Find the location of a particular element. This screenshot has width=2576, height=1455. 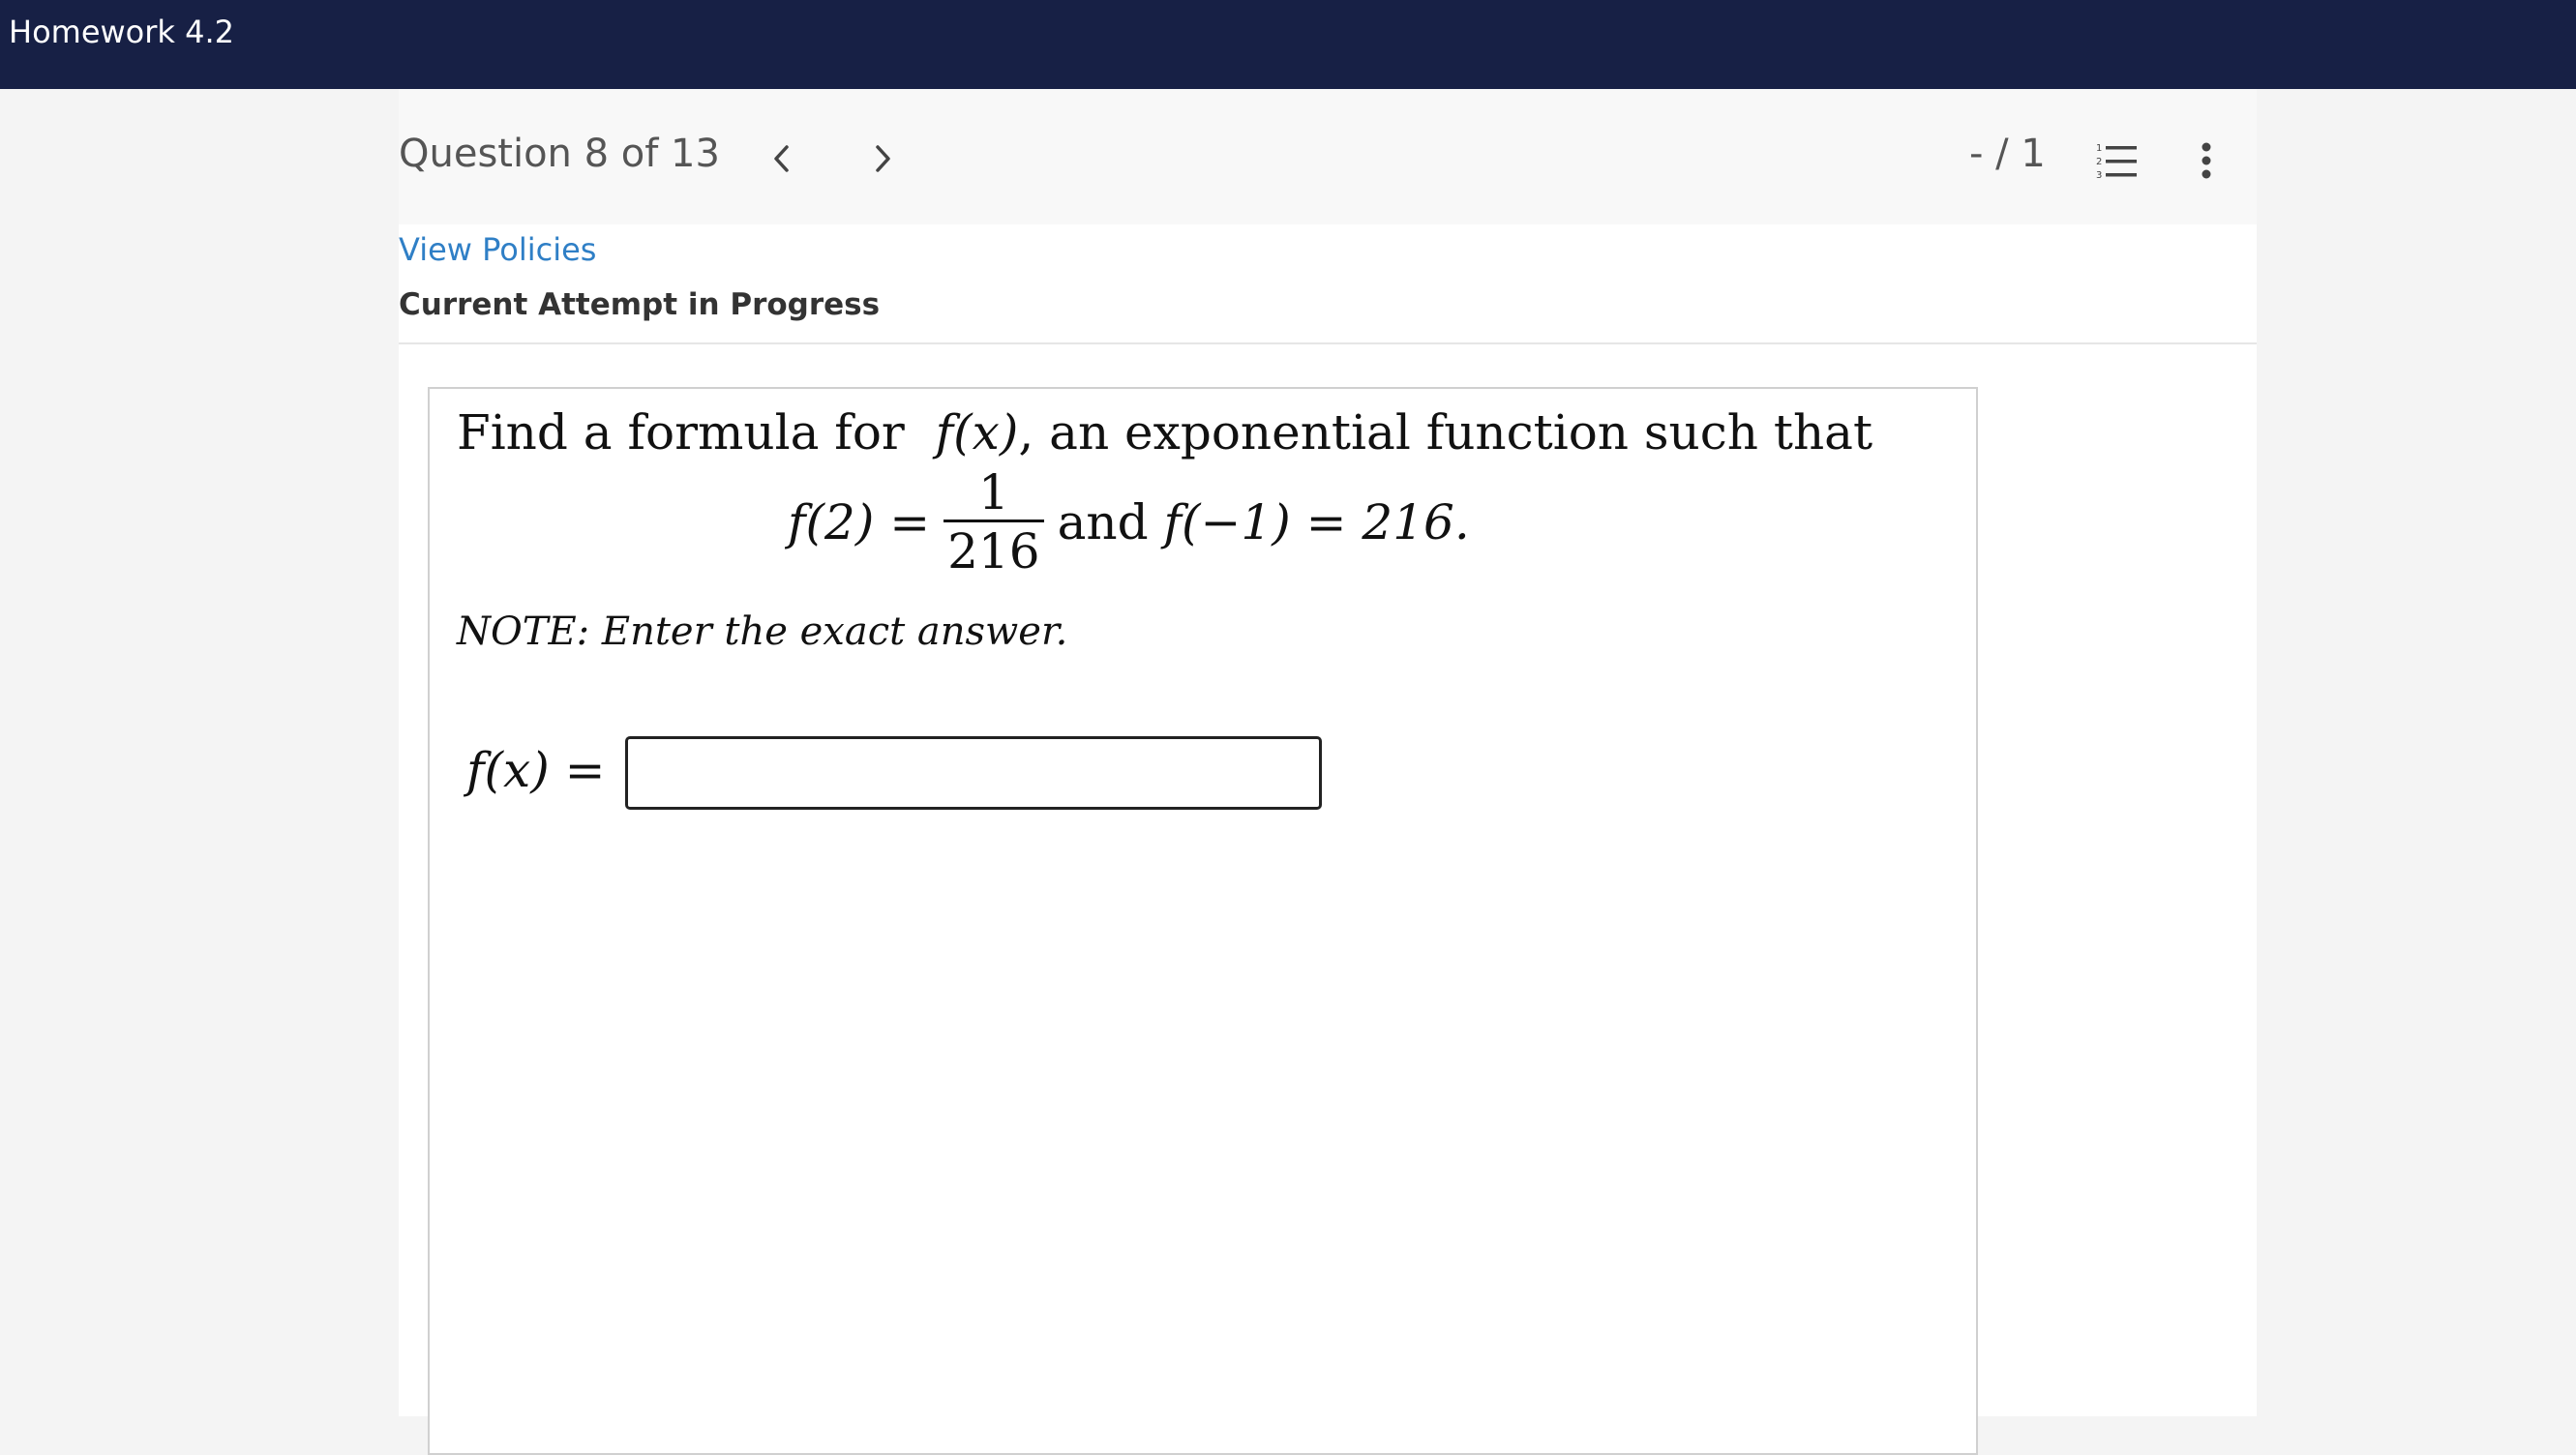

condition-equation: f(2) = 1 216 and f(−1) = 216. is located at coordinates (1129, 522).